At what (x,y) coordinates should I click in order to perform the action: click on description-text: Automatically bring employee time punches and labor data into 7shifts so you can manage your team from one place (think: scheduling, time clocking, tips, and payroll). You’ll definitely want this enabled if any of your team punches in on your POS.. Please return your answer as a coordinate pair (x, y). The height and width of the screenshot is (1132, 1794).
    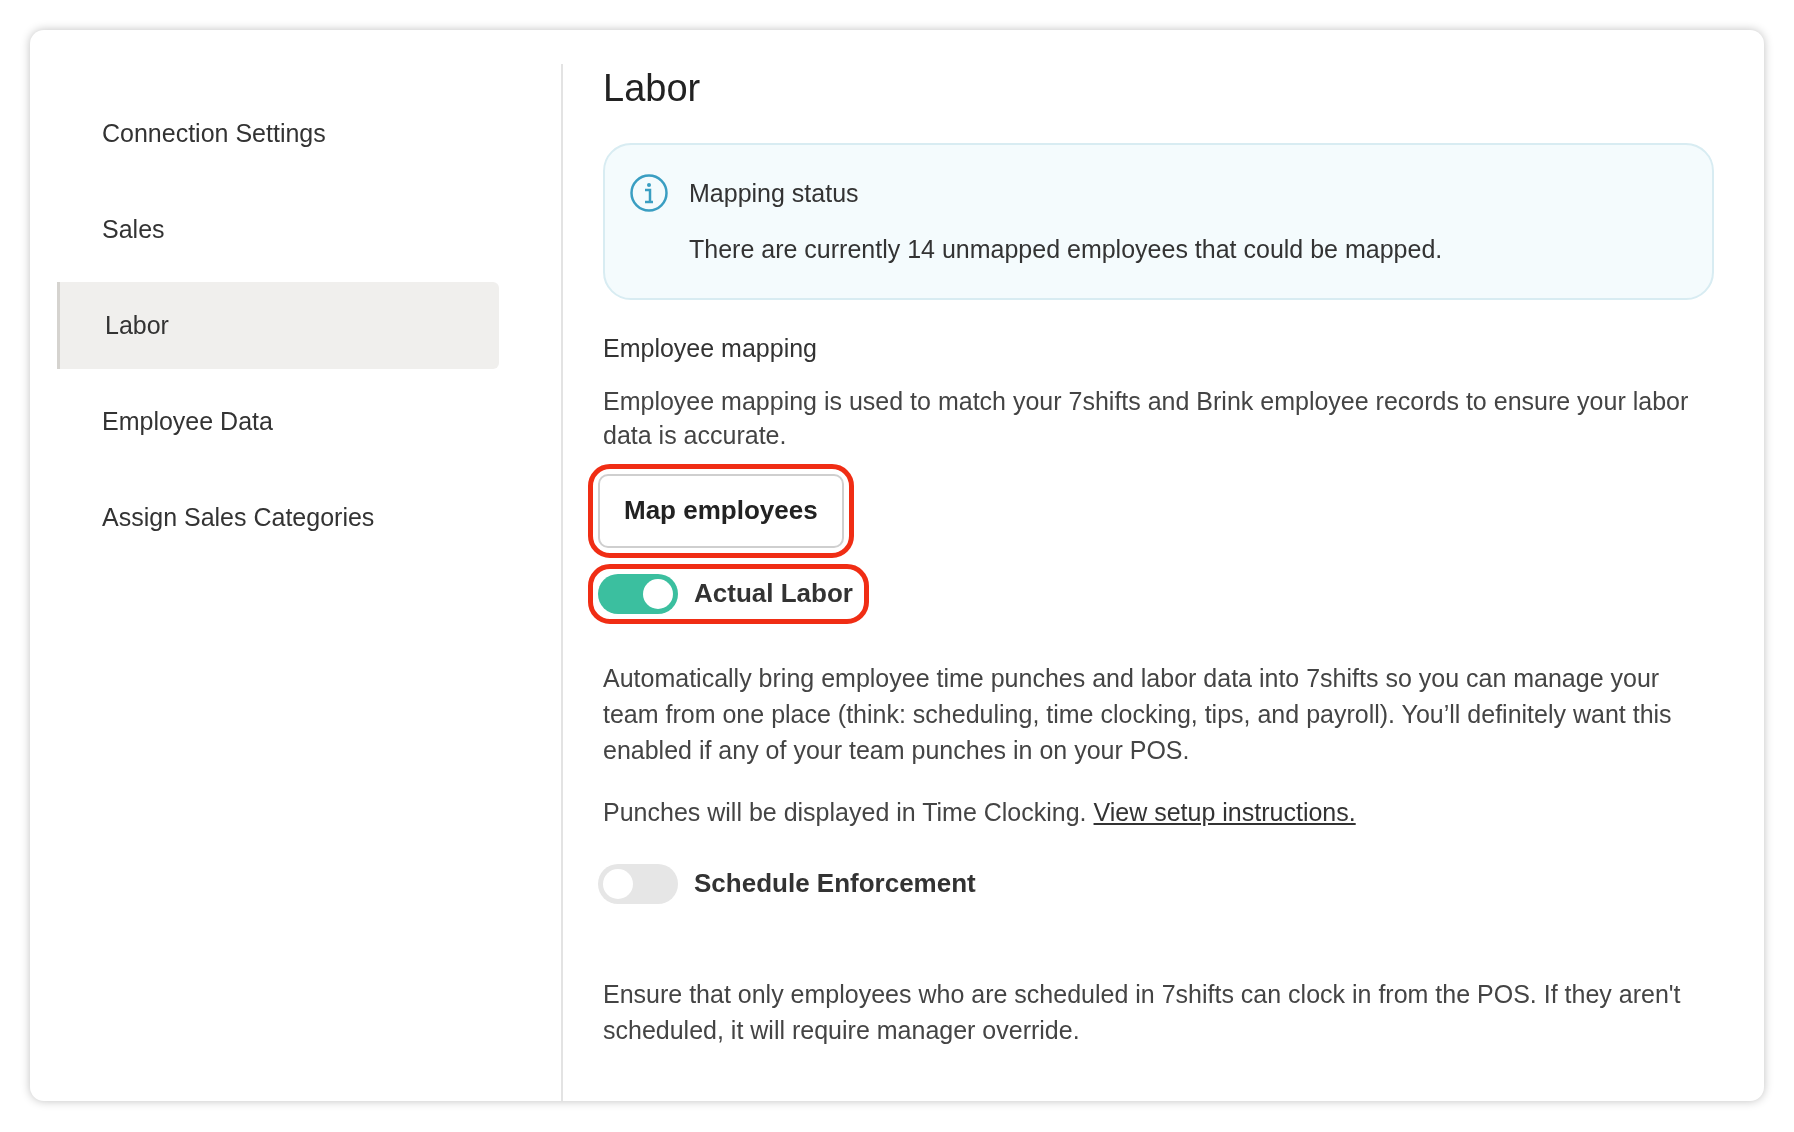
    Looking at the image, I should click on (1138, 714).